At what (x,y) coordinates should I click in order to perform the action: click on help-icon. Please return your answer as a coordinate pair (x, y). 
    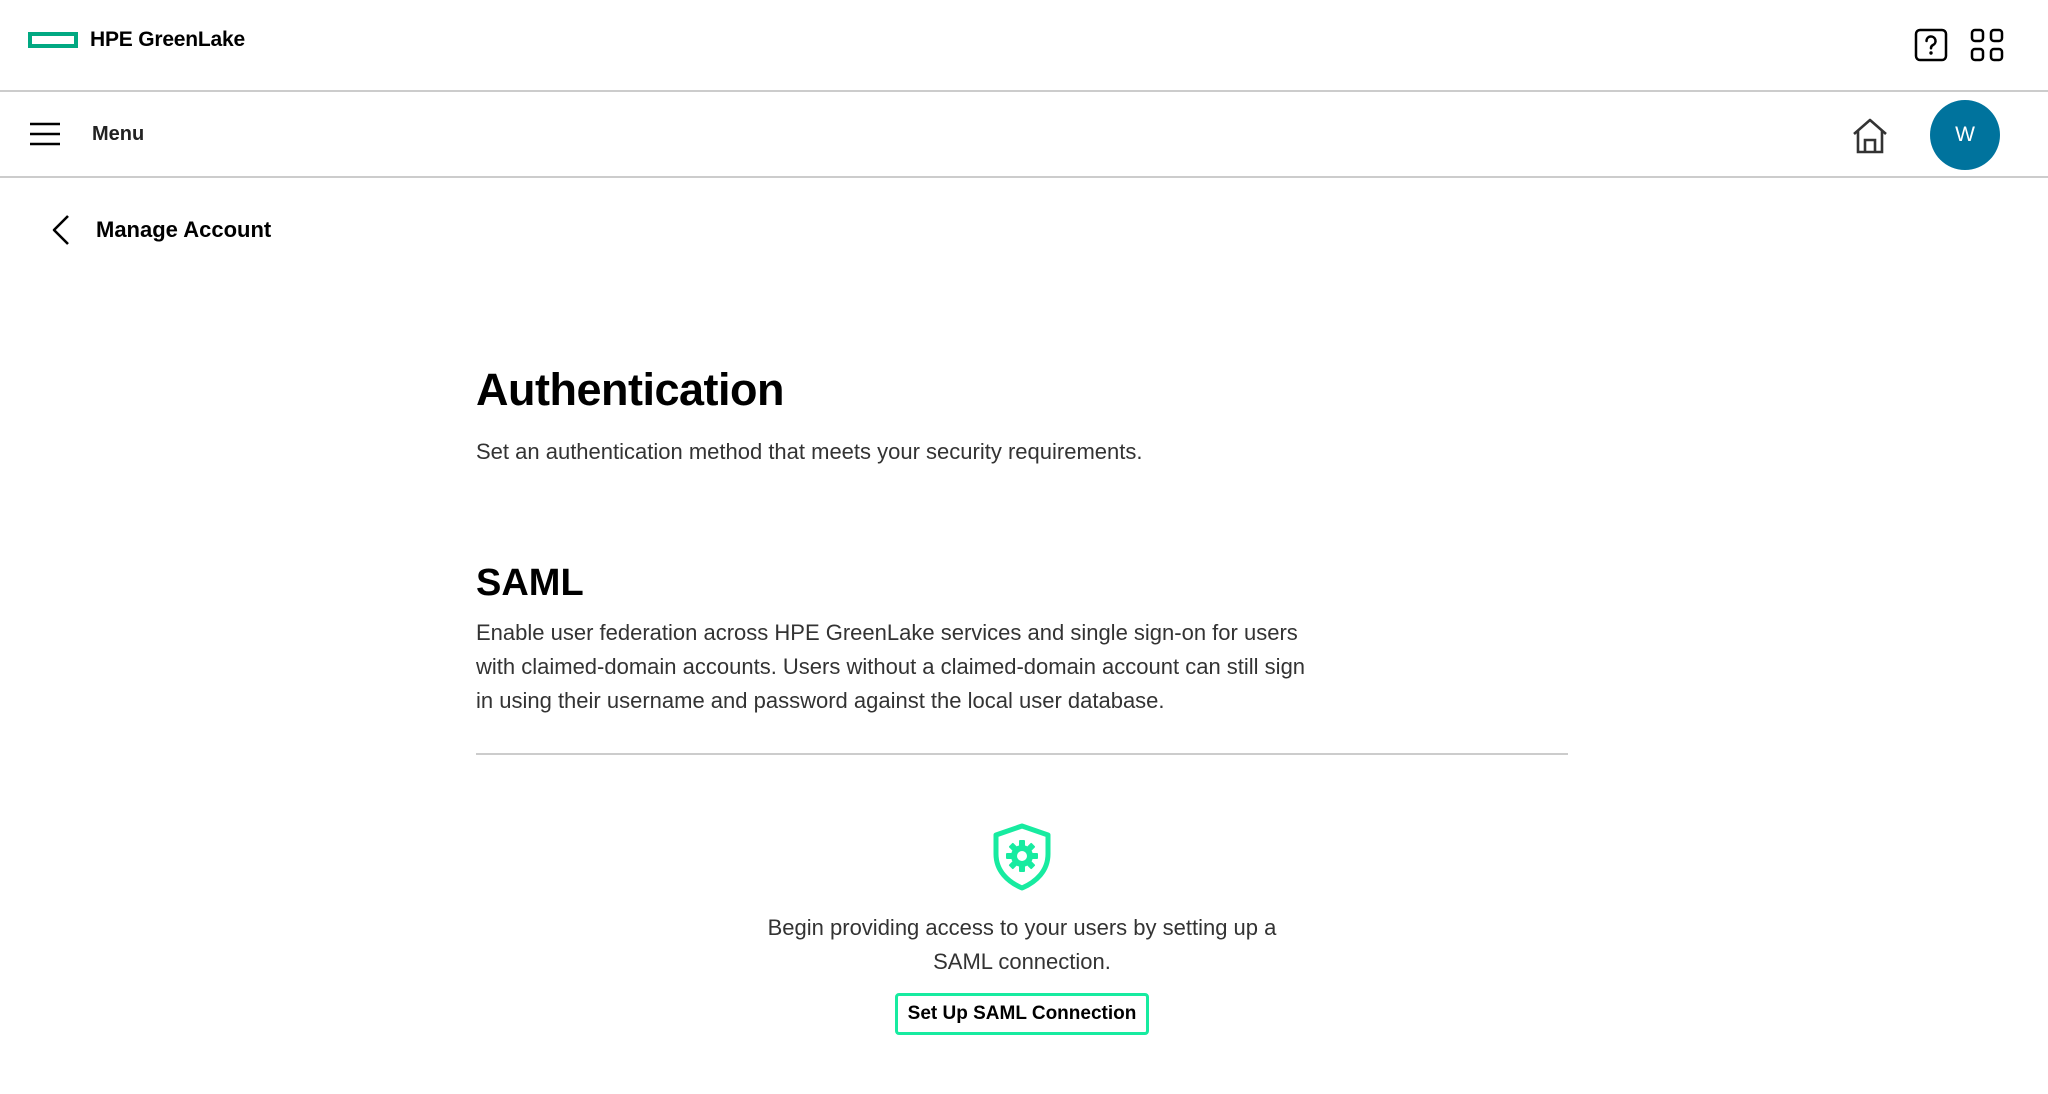
    Looking at the image, I should click on (1931, 45).